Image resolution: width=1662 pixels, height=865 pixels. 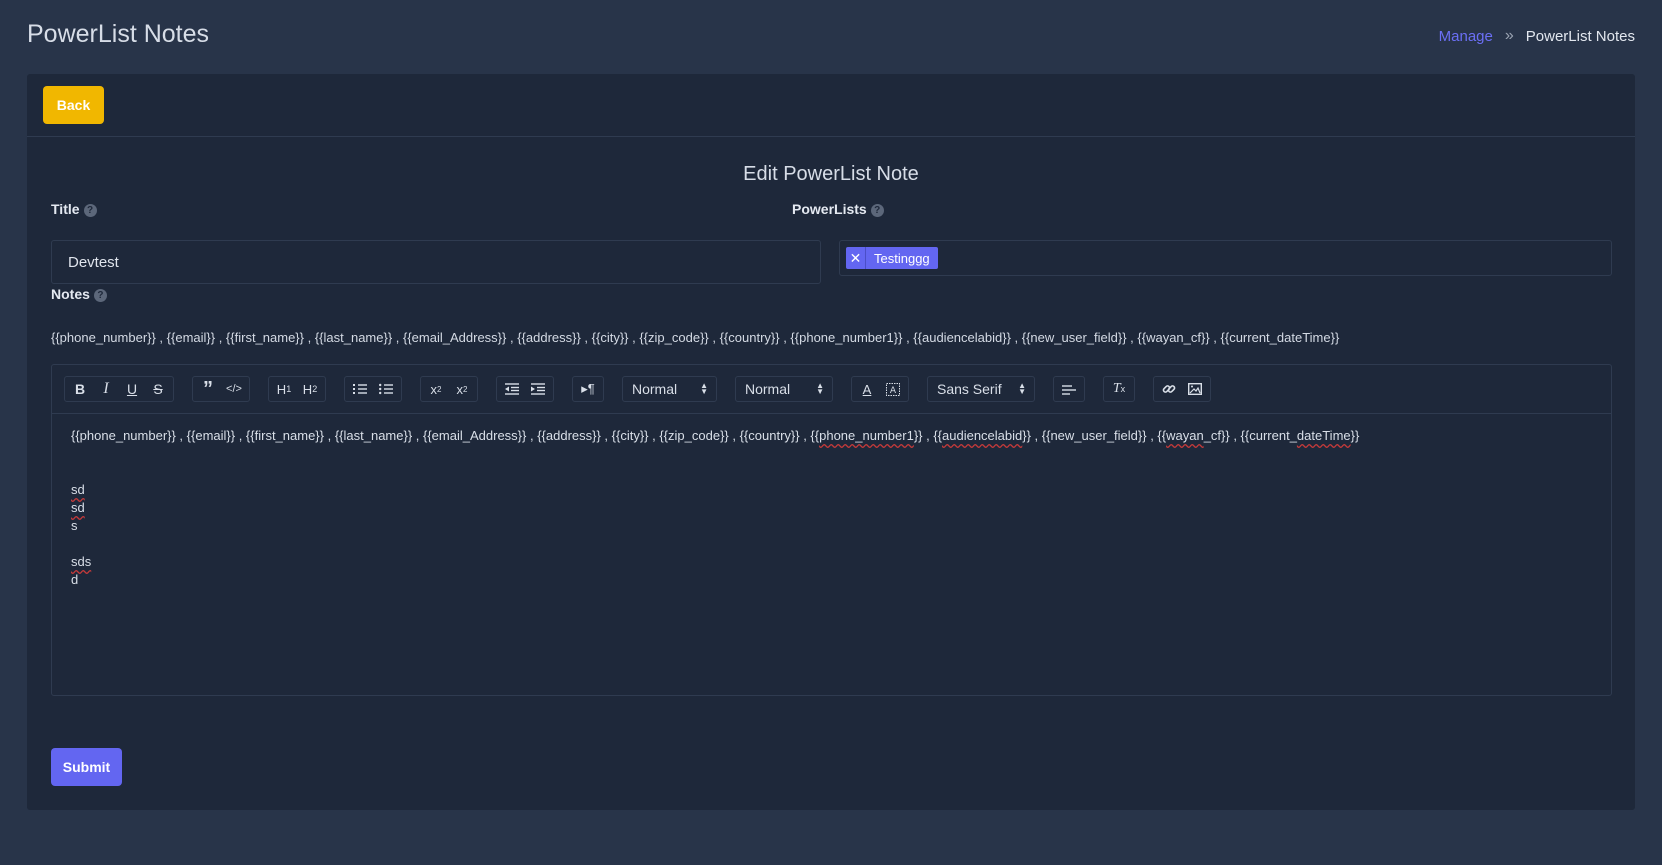 I want to click on breadcrumb-current: PowerList Notes, so click(x=1580, y=36).